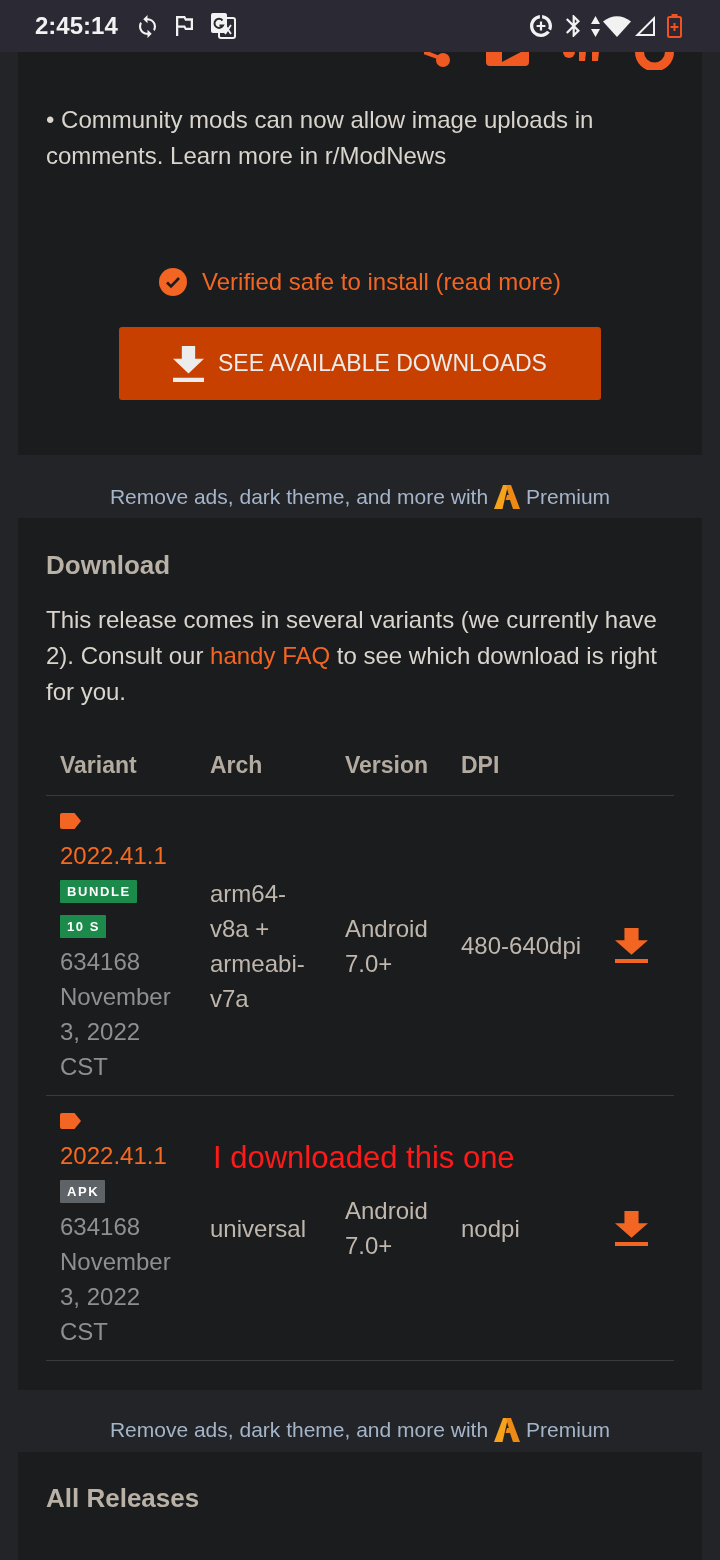 The image size is (720, 1560). Describe the element at coordinates (258, 1228) in the screenshot. I see `architecture-text: universal` at that location.